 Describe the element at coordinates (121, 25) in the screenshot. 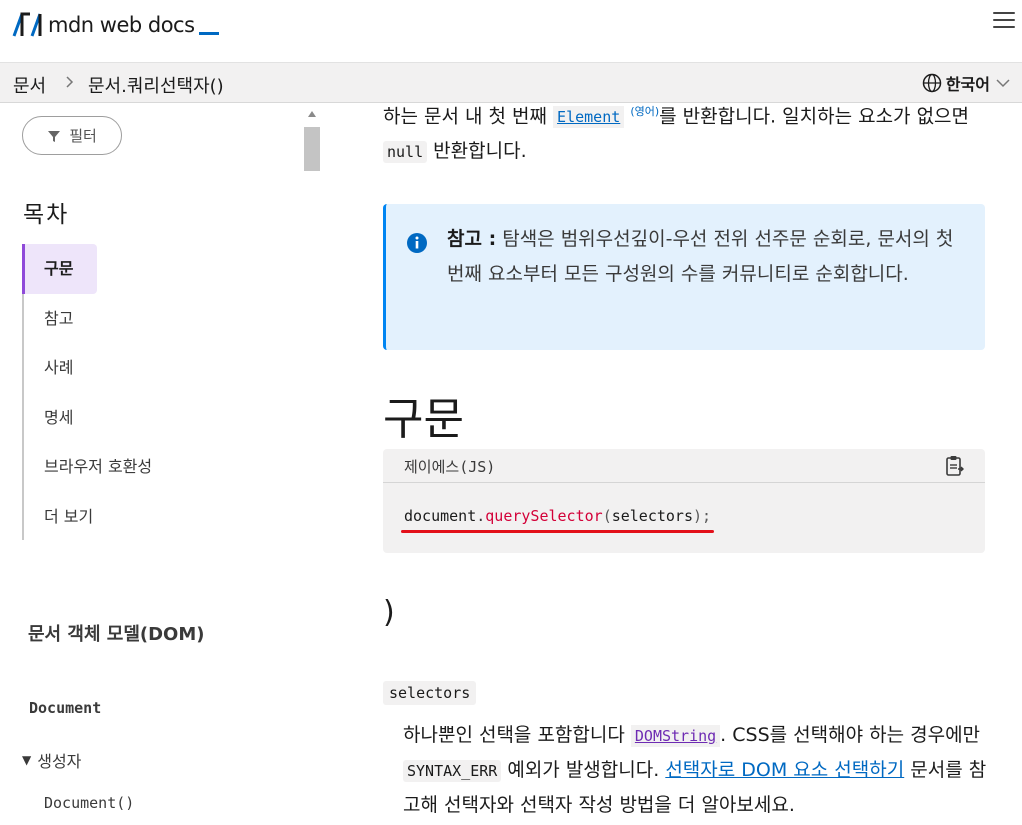

I see `logo-text: mdn web docs` at that location.